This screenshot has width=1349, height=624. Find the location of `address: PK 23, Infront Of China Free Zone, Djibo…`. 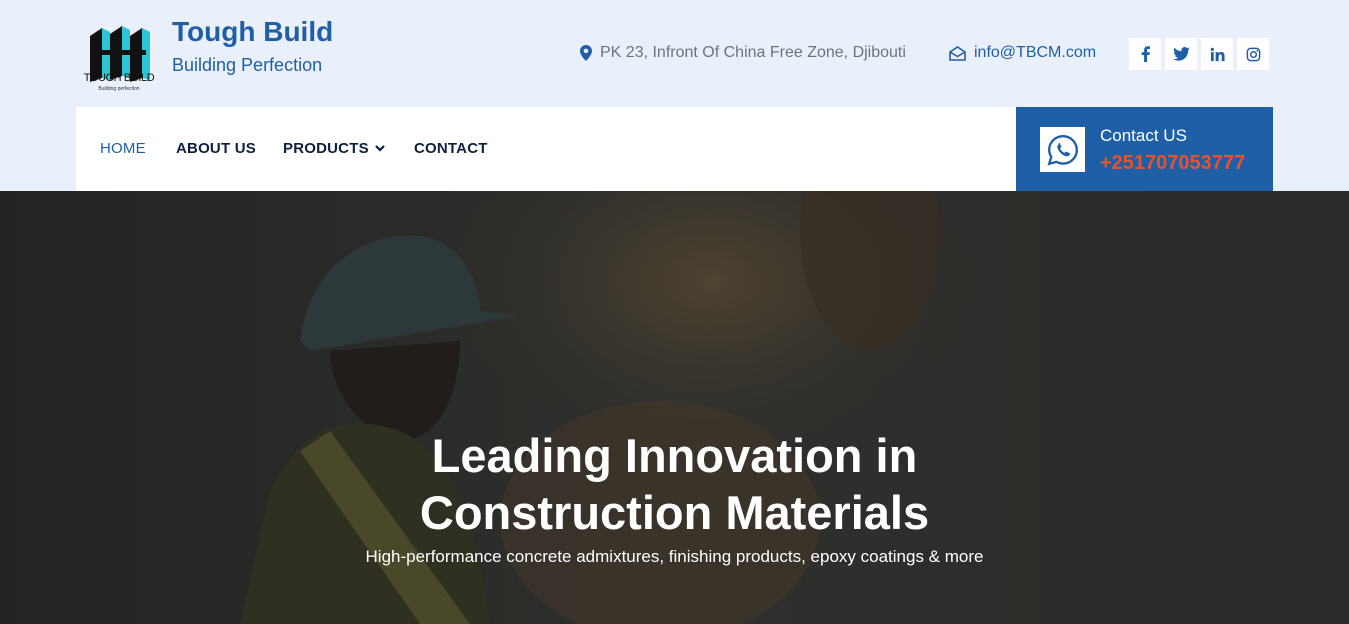

address: PK 23, Infront Of China Free Zone, Djibo… is located at coordinates (743, 53).